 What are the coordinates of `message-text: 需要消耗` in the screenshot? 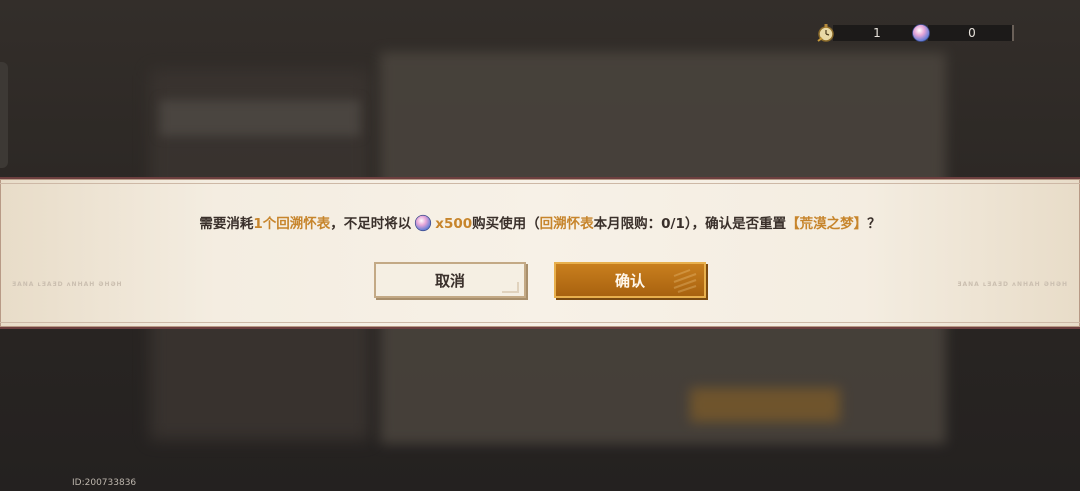 It's located at (226, 224).